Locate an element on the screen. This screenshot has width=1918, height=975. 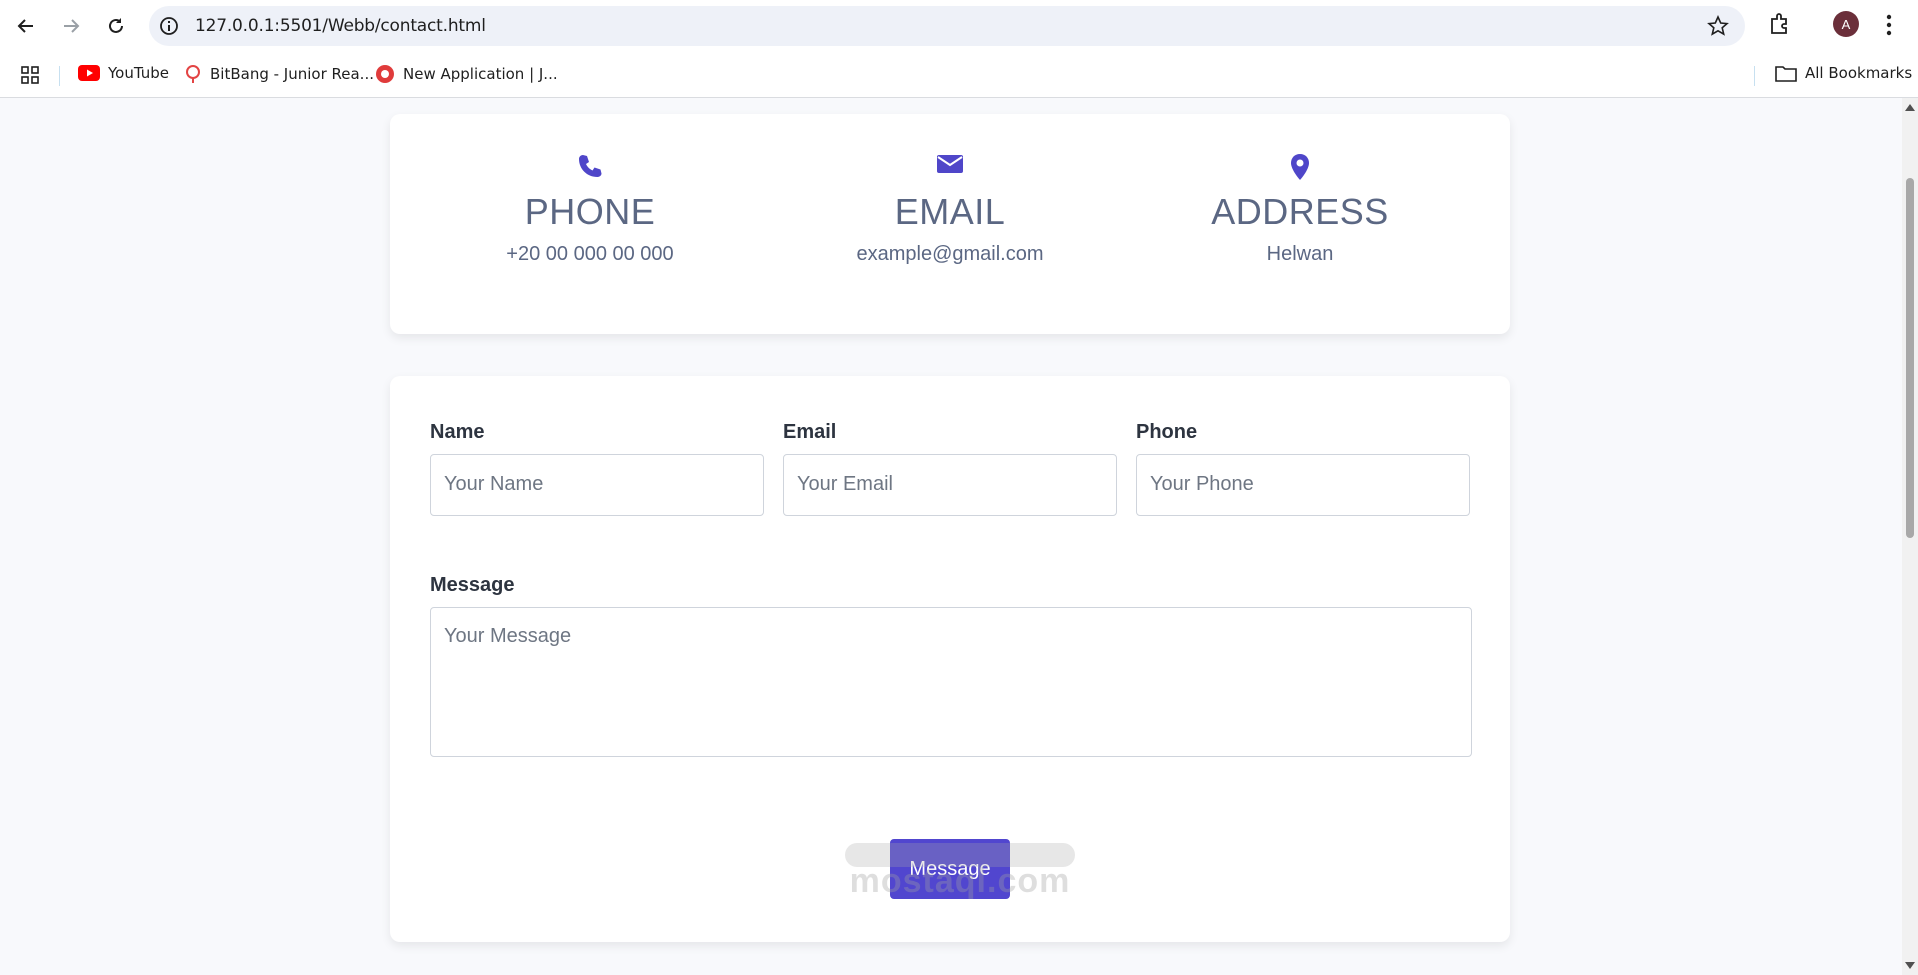
avatar: A is located at coordinates (1846, 24).